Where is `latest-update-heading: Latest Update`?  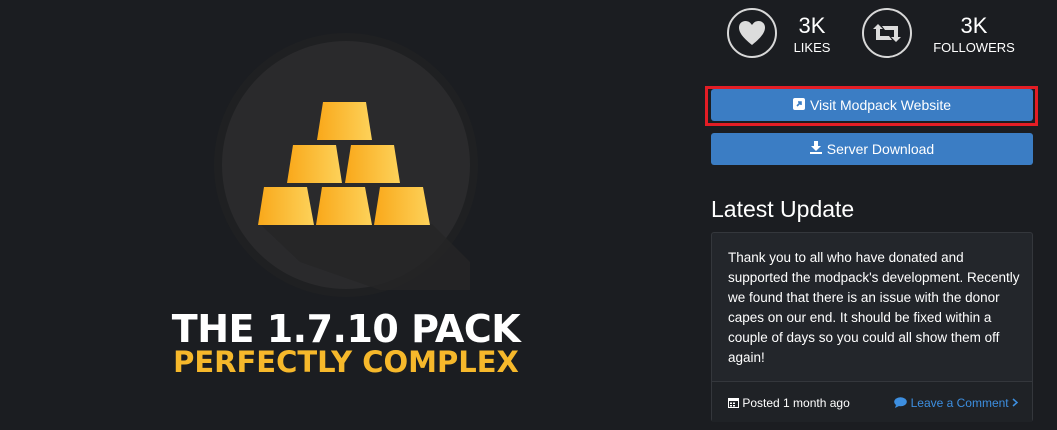 latest-update-heading: Latest Update is located at coordinates (783, 209).